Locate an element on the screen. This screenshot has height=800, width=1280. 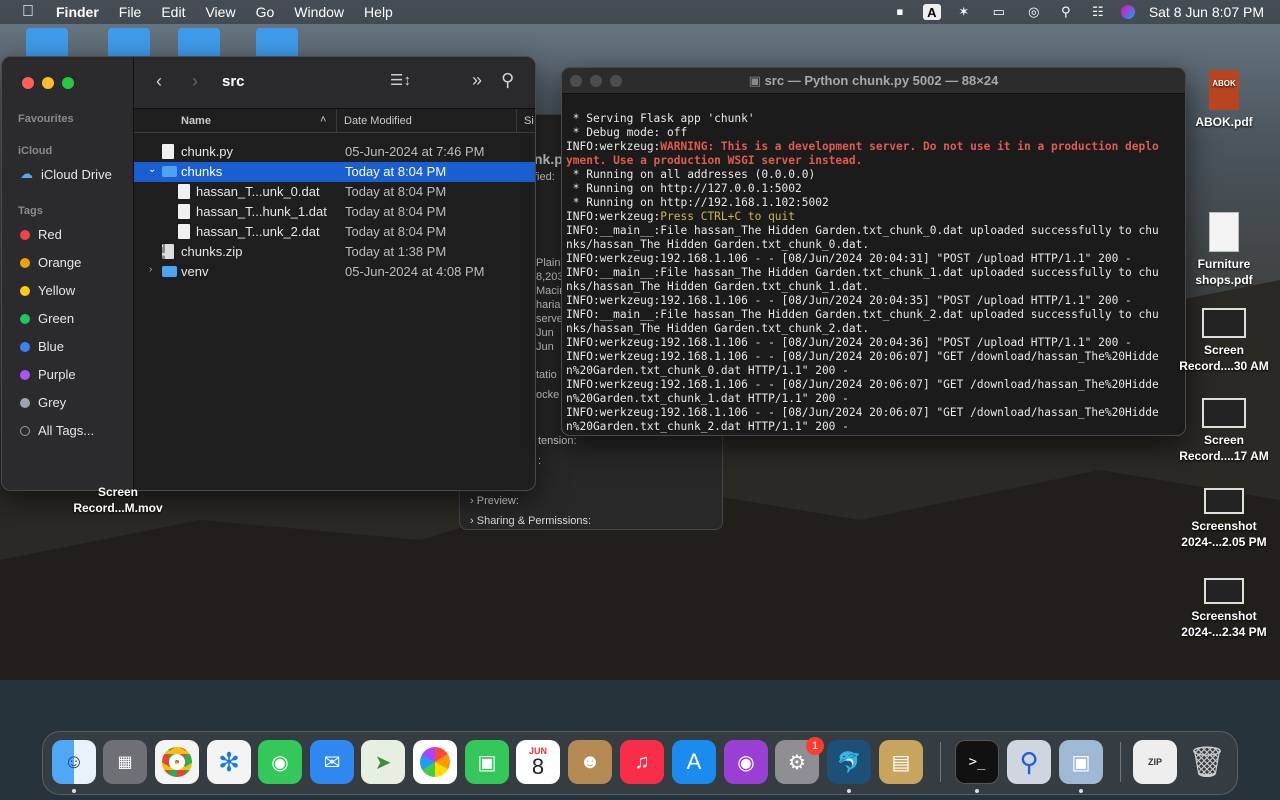
input-source-icon: A is located at coordinates (931, 12).